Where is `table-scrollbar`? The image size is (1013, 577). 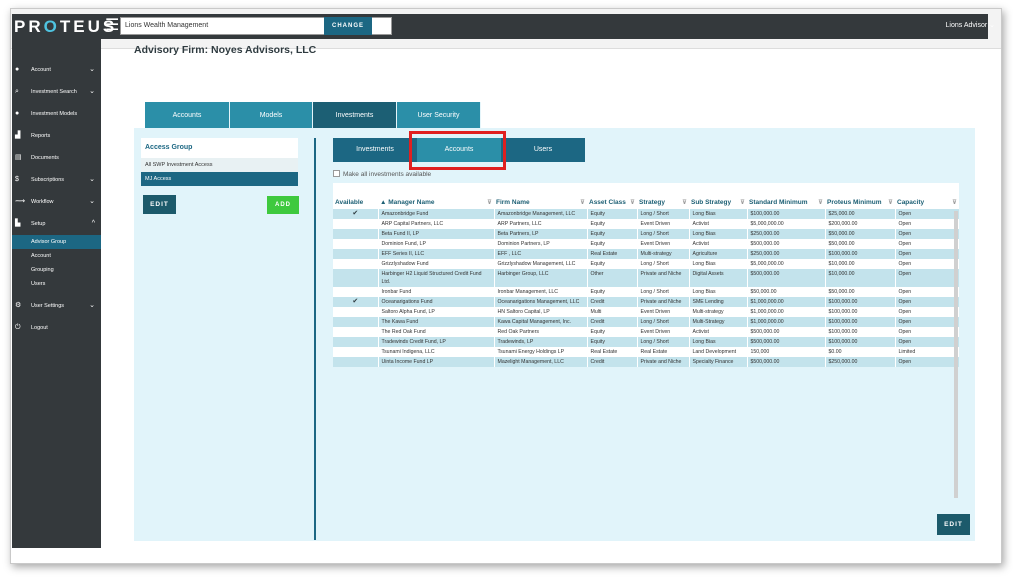
table-scrollbar is located at coordinates (956, 354).